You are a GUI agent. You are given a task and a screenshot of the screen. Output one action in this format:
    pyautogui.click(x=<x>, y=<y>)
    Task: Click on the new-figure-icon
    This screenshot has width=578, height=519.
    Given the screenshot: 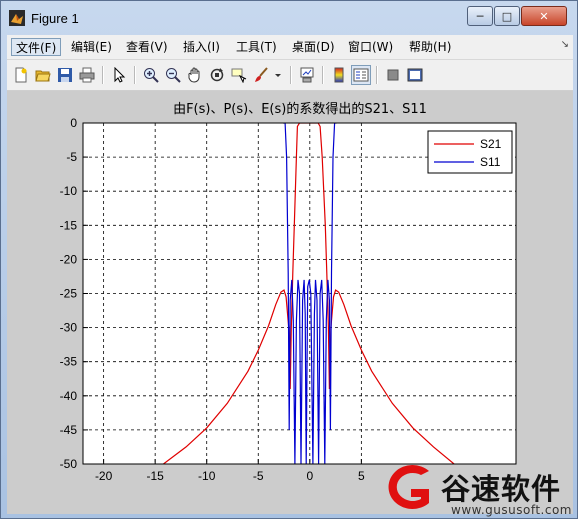 What is the action you would take?
    pyautogui.click(x=21, y=75)
    